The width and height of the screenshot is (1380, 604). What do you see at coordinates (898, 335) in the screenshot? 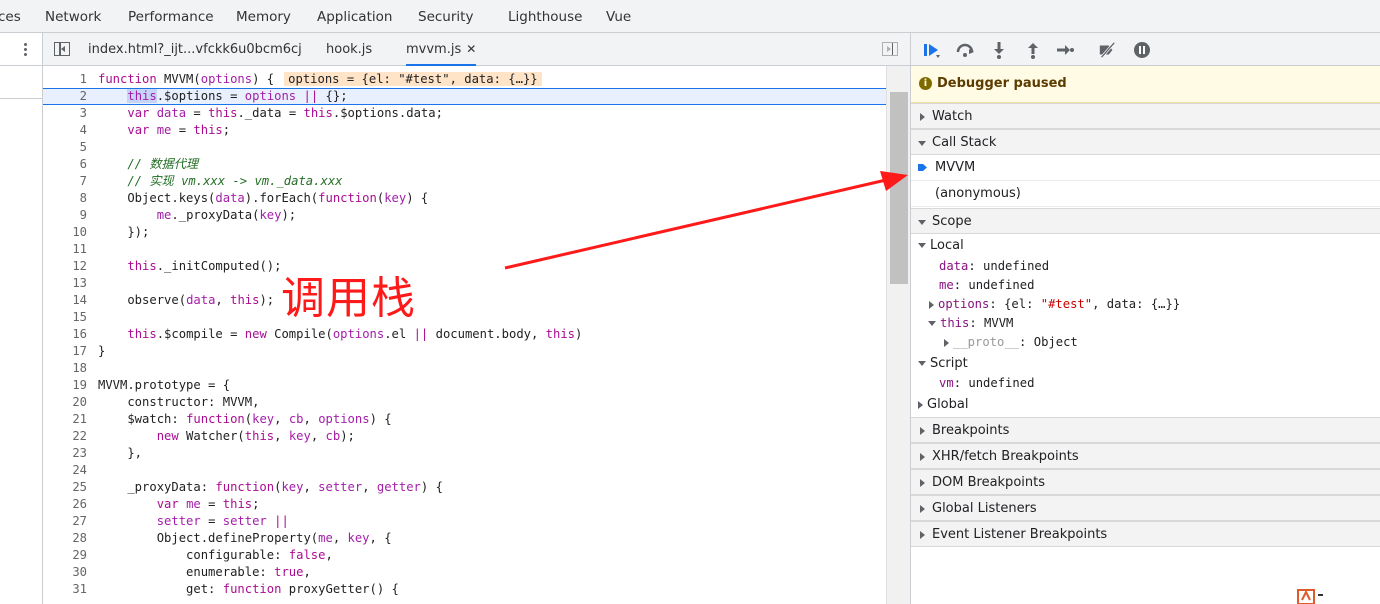
I see `editor-scrollbar` at bounding box center [898, 335].